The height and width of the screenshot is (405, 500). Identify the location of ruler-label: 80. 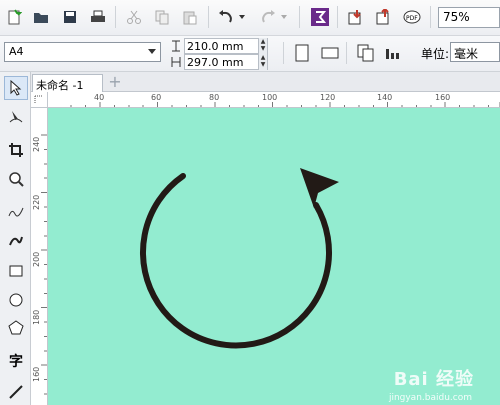
(214, 97).